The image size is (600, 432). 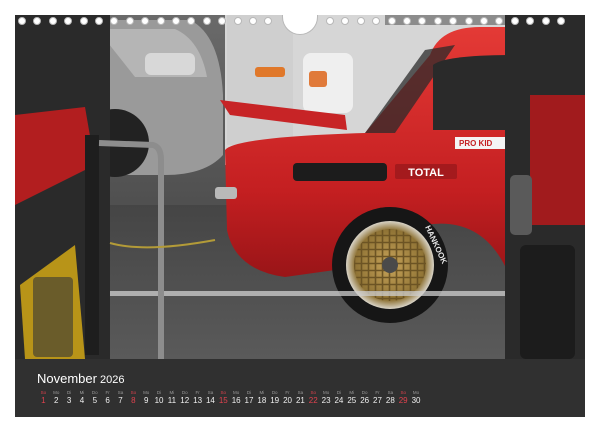 I want to click on day-cell: So 22, so click(x=313, y=397).